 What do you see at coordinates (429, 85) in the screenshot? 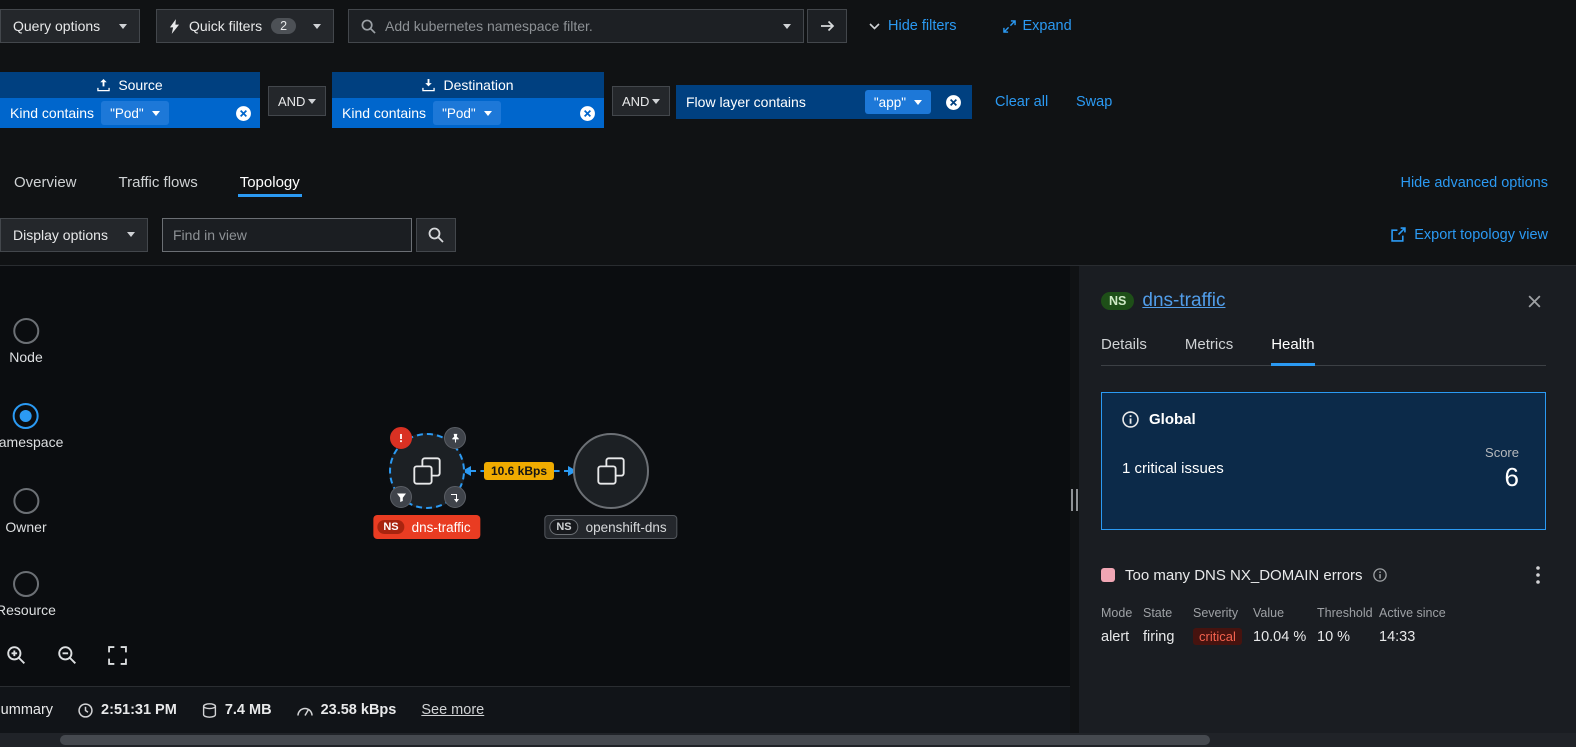
I see `download-icon` at bounding box center [429, 85].